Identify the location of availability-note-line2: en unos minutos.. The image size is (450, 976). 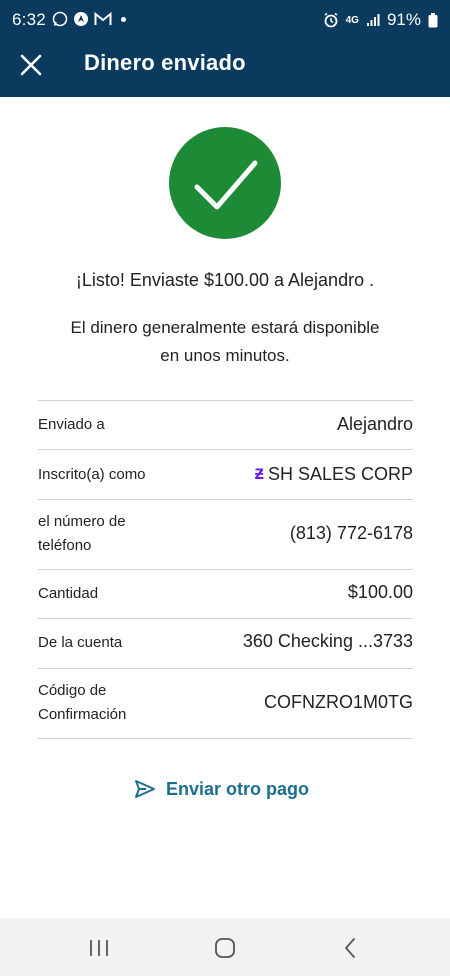
(225, 355).